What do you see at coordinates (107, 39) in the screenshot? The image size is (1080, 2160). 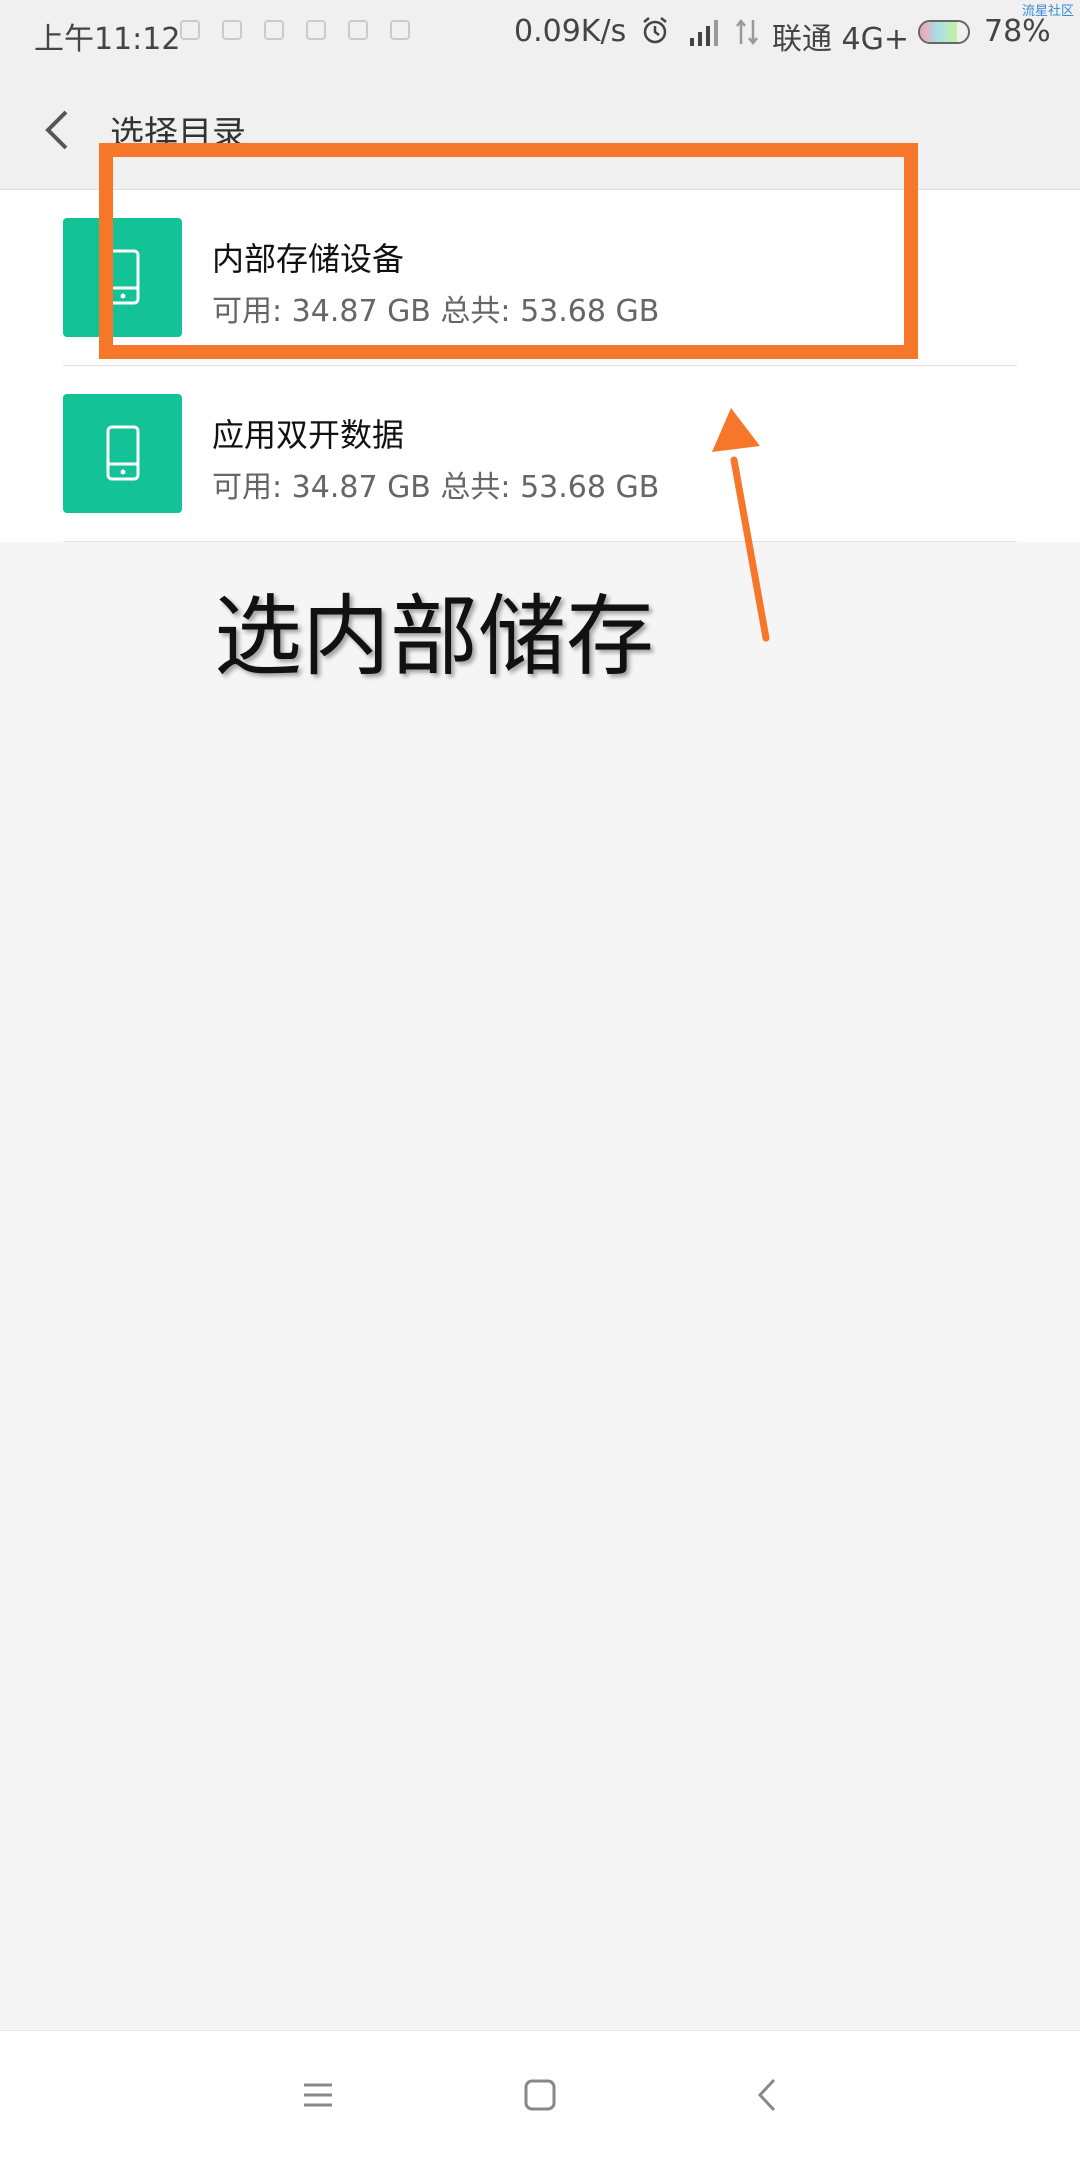 I see `status-time: 上午11:12` at bounding box center [107, 39].